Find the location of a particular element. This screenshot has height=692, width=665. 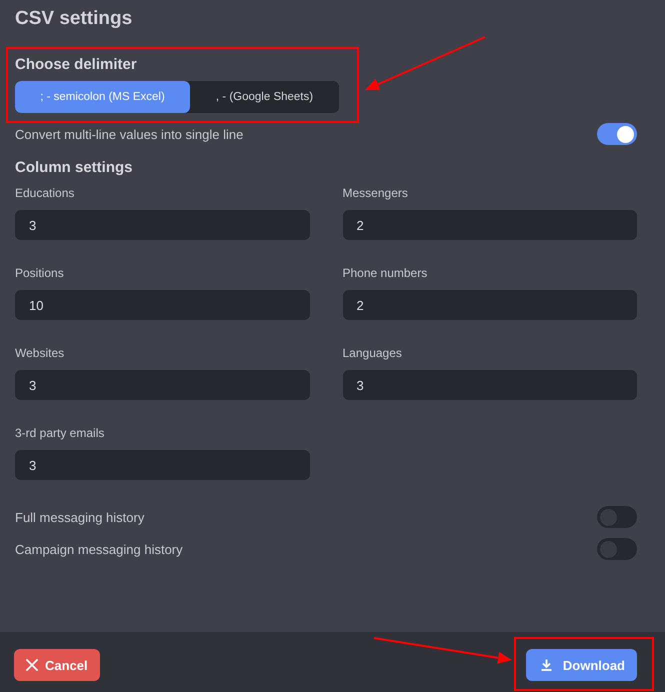

field-label: Educations is located at coordinates (45, 193).